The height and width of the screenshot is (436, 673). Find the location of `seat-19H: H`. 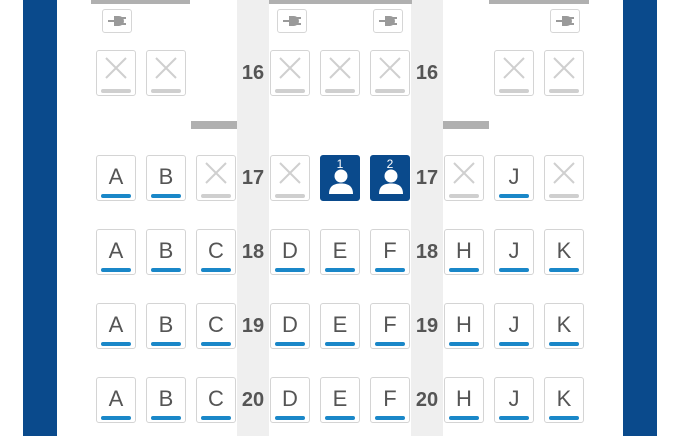

seat-19H: H is located at coordinates (464, 326).